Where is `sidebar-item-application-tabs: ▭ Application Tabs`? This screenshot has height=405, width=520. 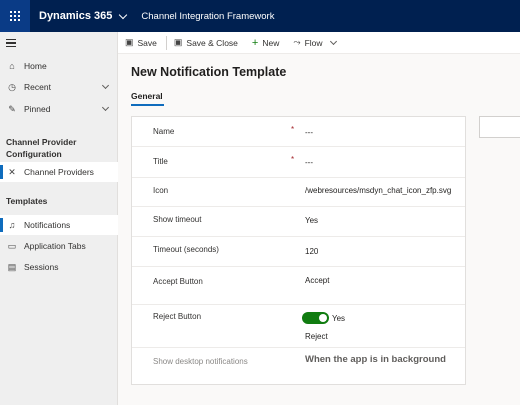 sidebar-item-application-tabs: ▭ Application Tabs is located at coordinates (59, 246).